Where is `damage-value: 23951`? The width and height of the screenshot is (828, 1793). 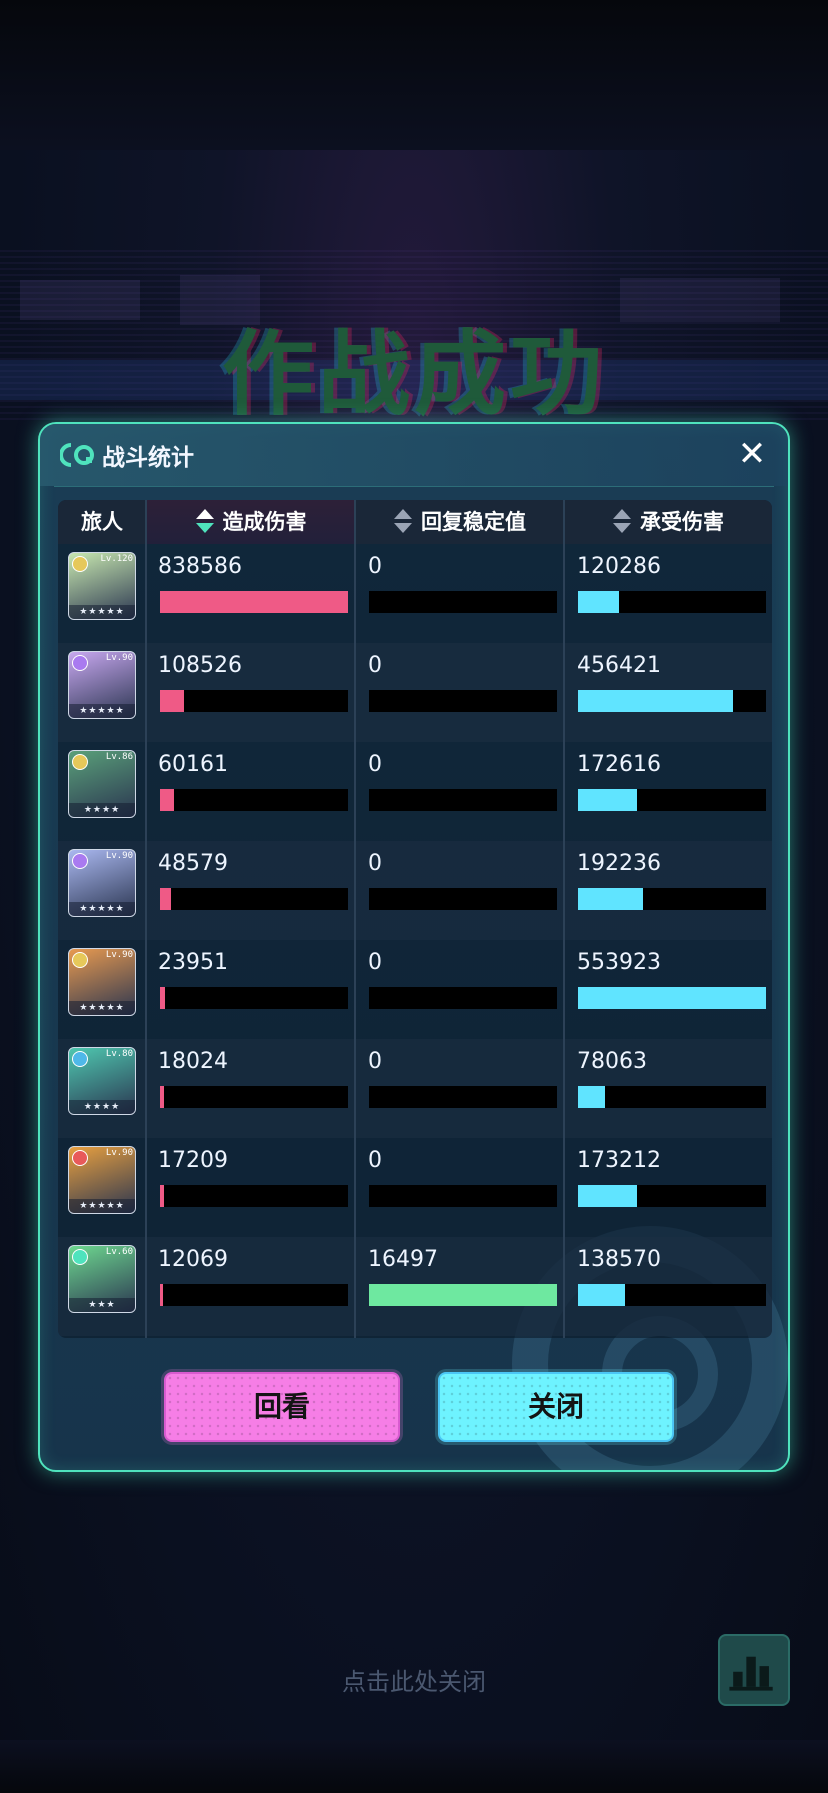 damage-value: 23951 is located at coordinates (193, 962).